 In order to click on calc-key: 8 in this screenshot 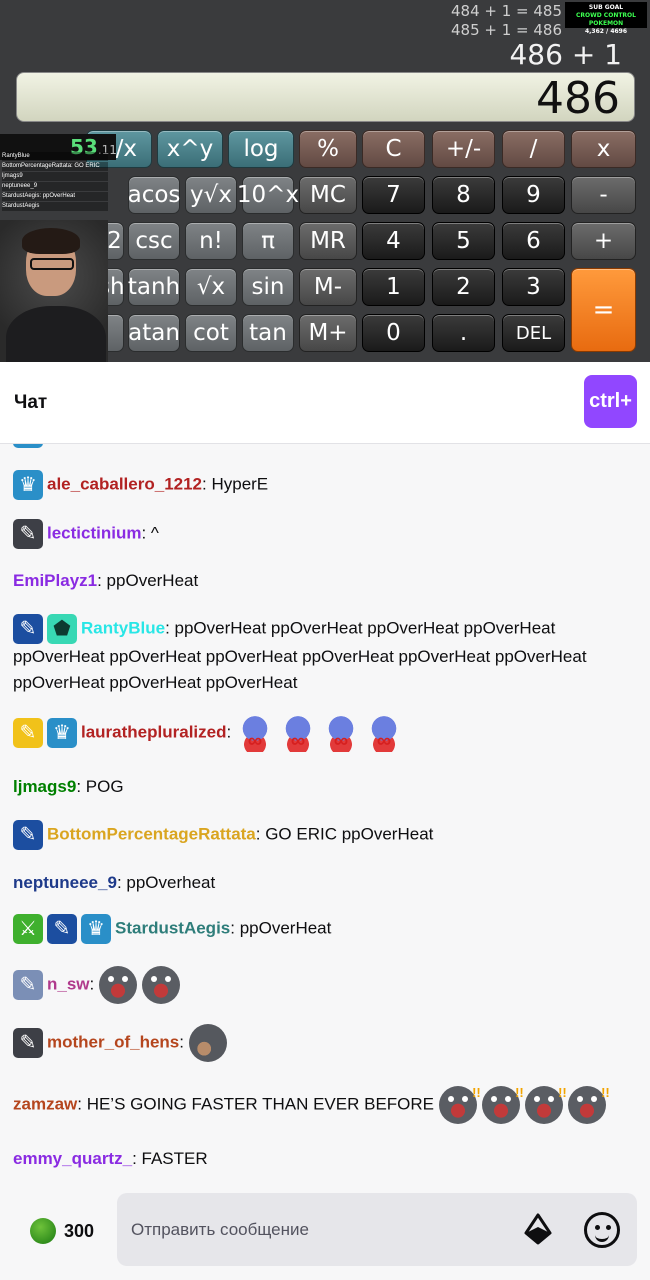, I will do `click(463, 195)`.